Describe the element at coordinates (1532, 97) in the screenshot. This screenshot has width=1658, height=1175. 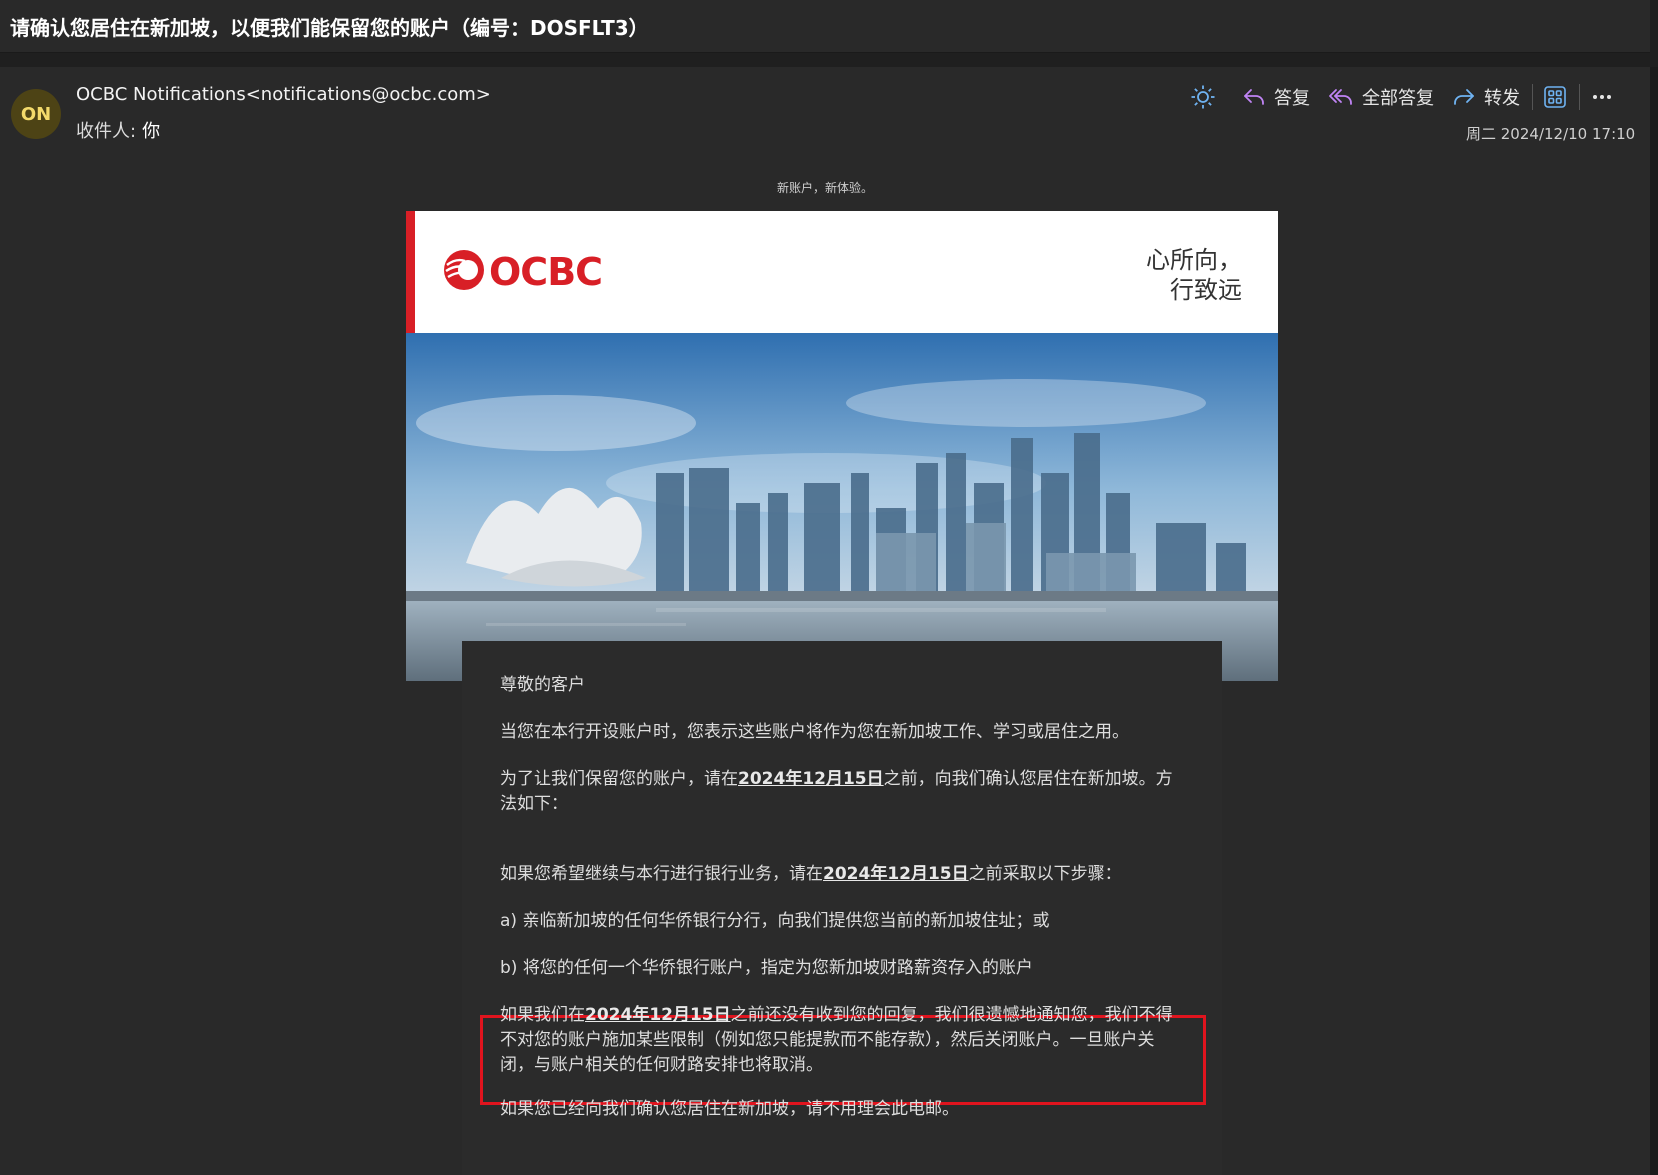
I see `toolbar-divider` at that location.